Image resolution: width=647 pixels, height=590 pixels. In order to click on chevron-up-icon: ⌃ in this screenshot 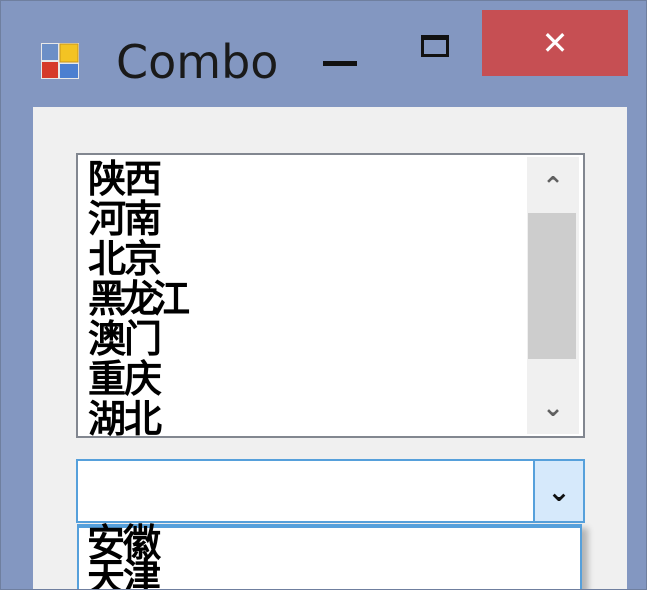, I will do `click(553, 187)`.